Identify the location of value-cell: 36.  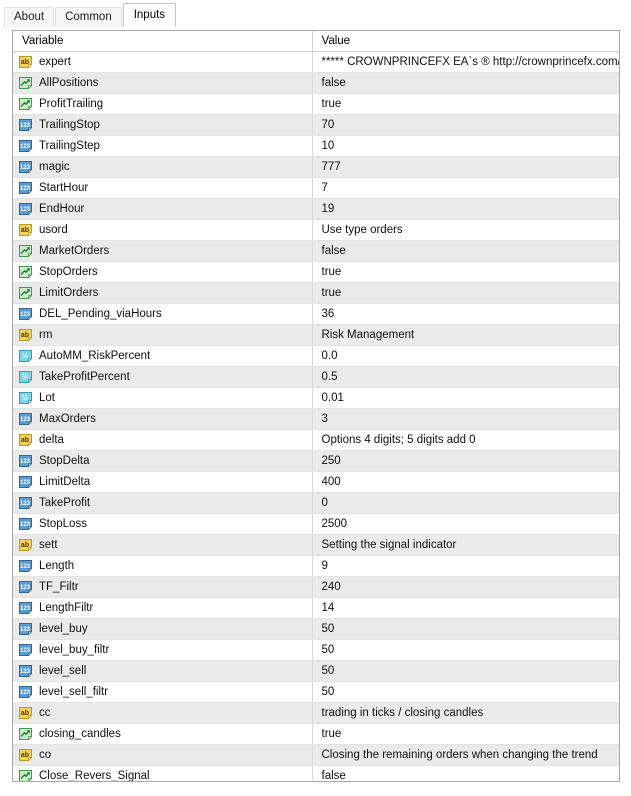
(465, 314).